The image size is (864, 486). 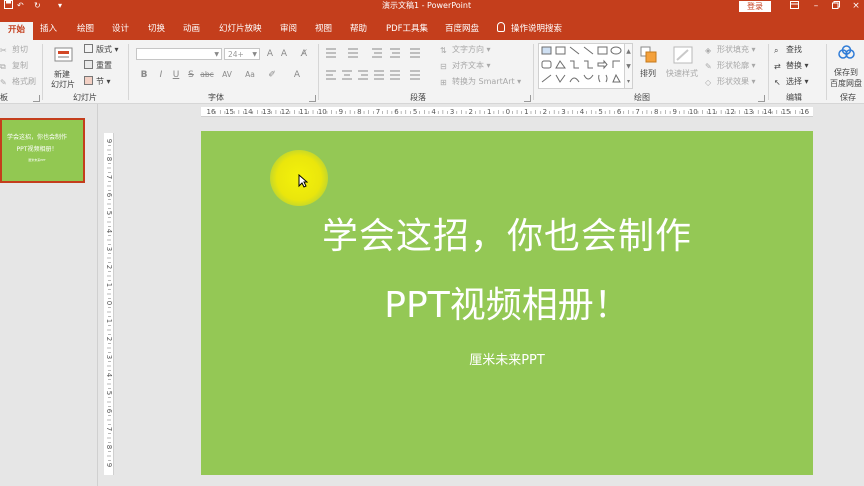 I want to click on arrange-button: 排列, so click(x=649, y=67).